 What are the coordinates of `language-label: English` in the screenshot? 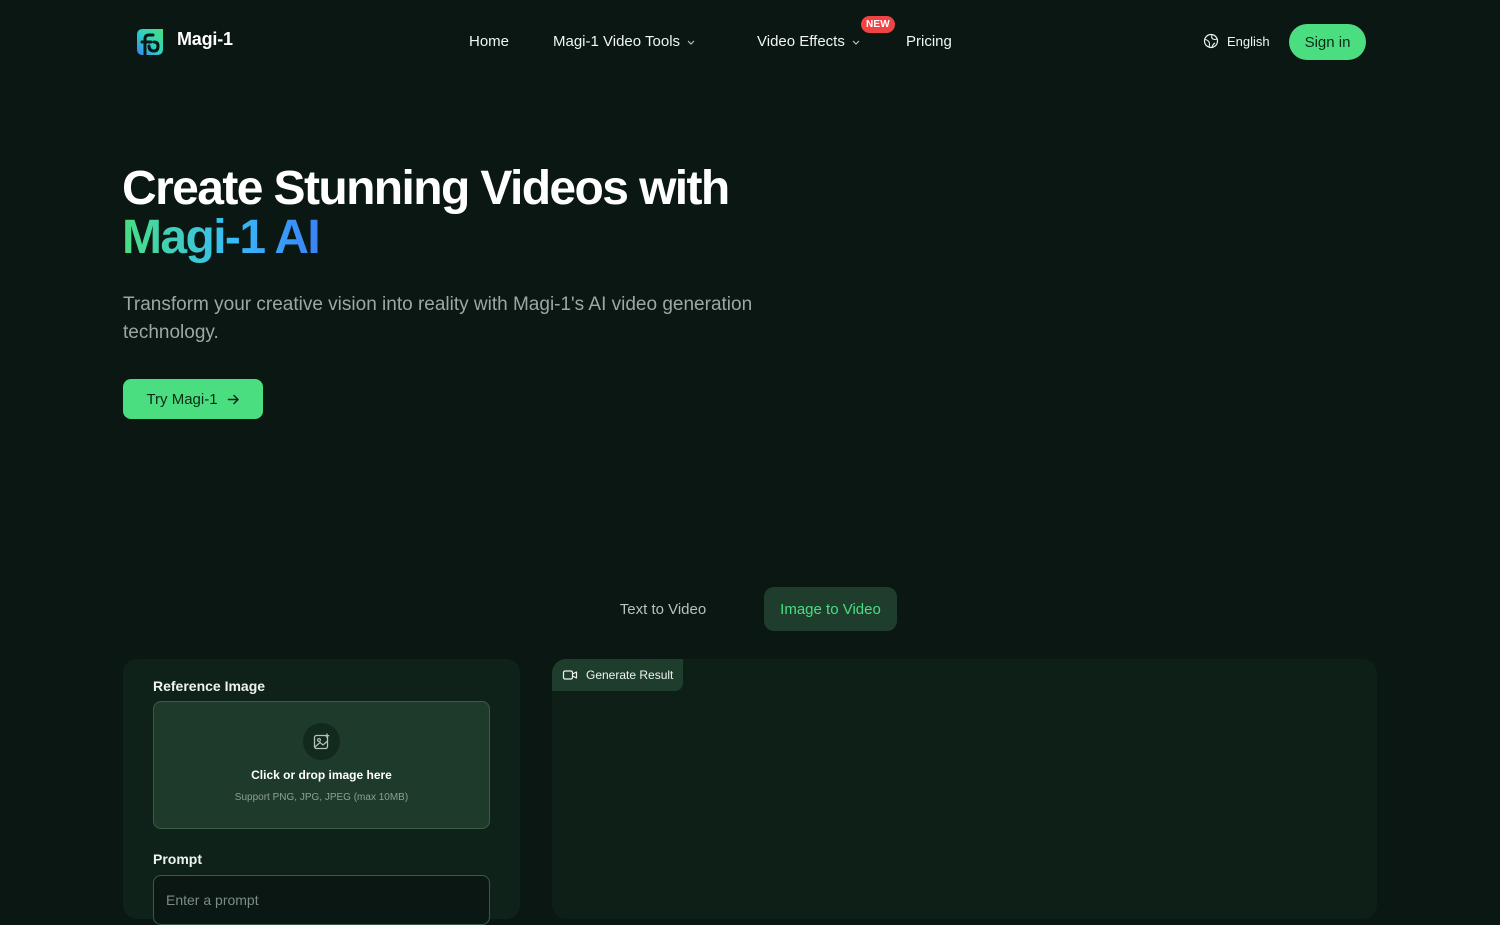 It's located at (1248, 41).